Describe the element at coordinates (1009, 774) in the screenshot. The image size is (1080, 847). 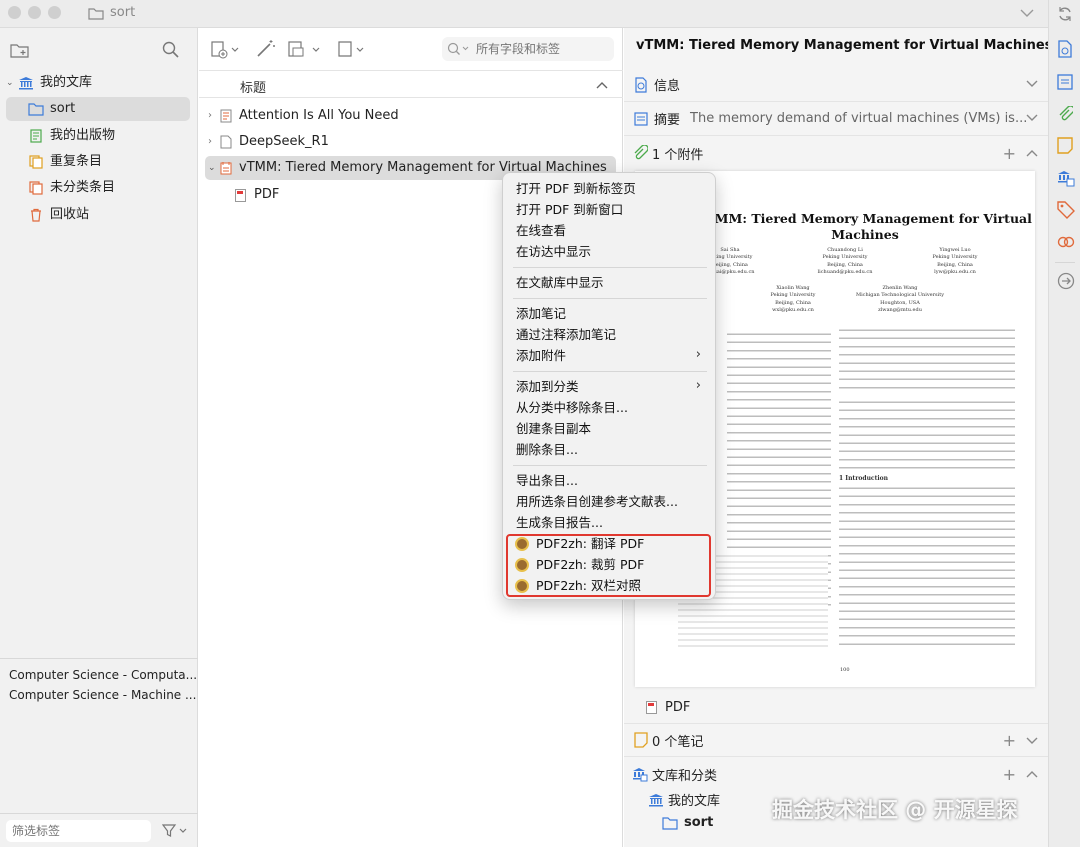
I see `add-to-collection-button: +` at that location.